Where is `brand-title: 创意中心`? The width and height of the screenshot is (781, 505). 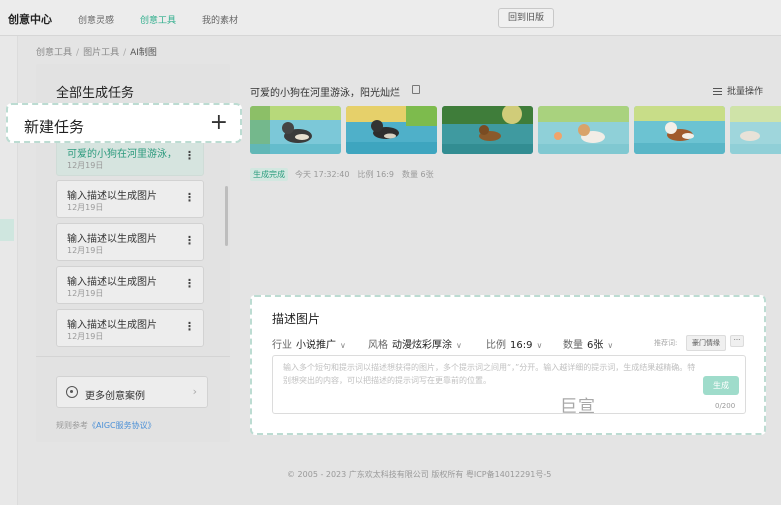
brand-title: 创意中心 is located at coordinates (30, 19).